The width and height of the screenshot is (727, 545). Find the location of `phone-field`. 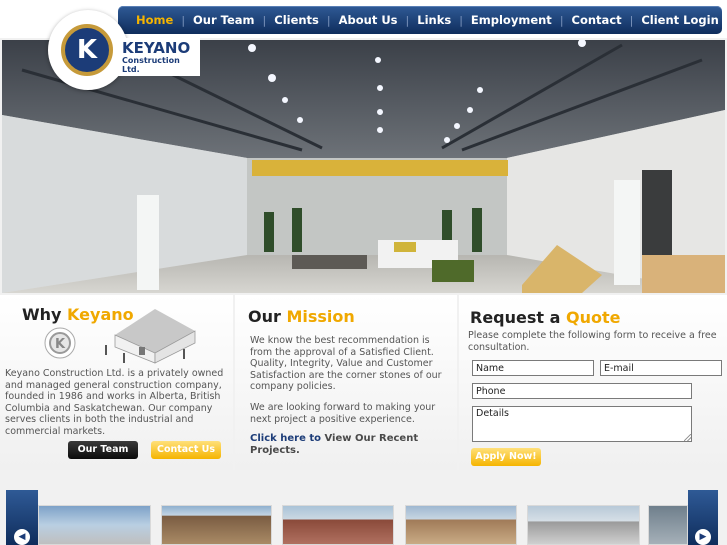

phone-field is located at coordinates (582, 391).